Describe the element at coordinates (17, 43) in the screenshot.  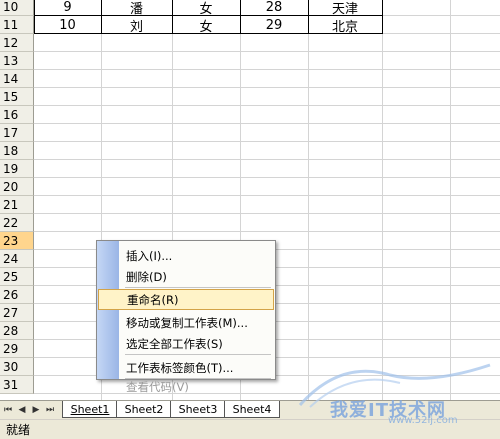
I see `row-header-12: 12` at that location.